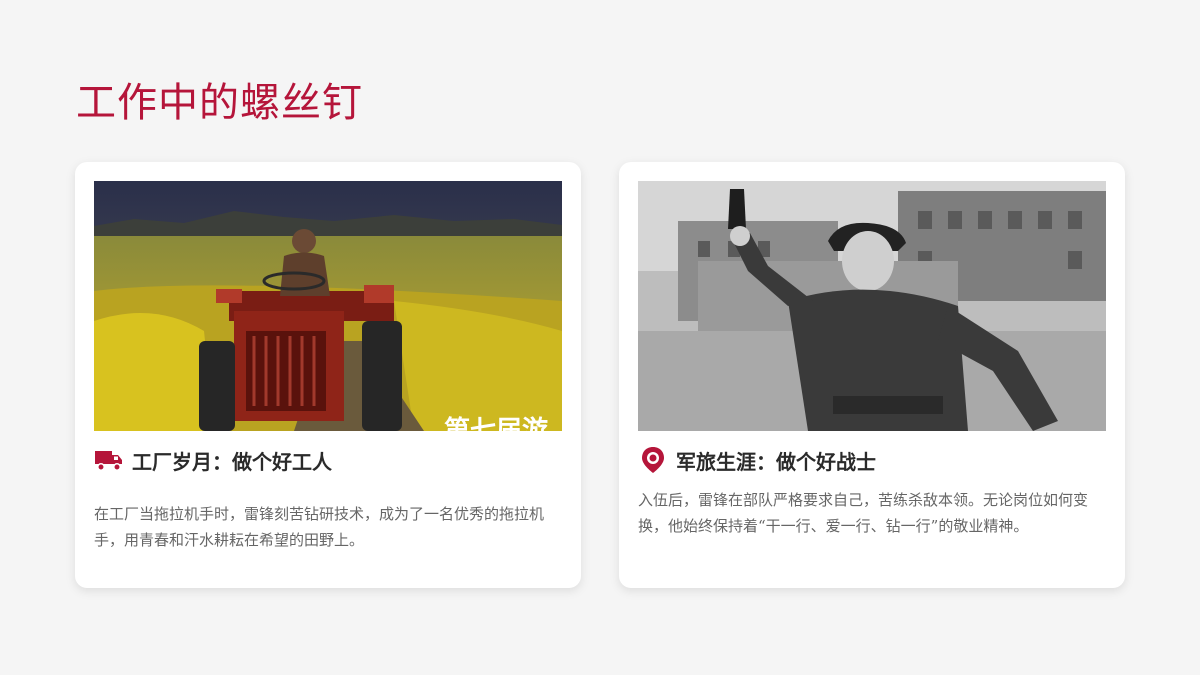  Describe the element at coordinates (496, 423) in the screenshot. I see `svg-text: 第七届游` at that location.